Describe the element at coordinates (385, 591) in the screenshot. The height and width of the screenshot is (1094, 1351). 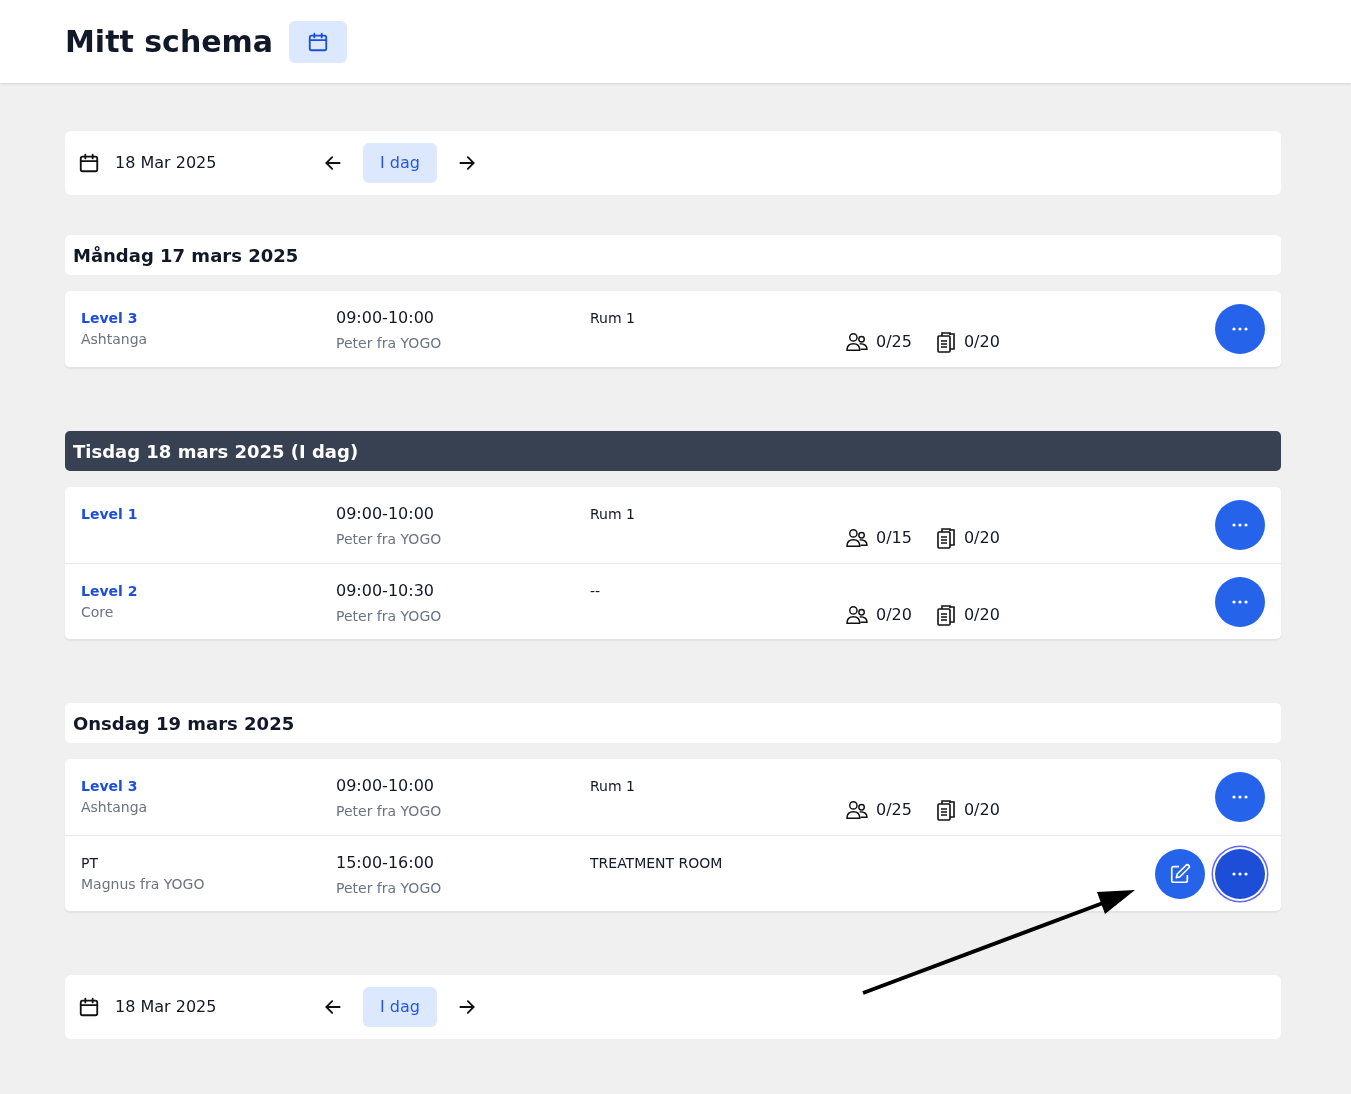
I see `time-range: 09:00-10:30` at that location.